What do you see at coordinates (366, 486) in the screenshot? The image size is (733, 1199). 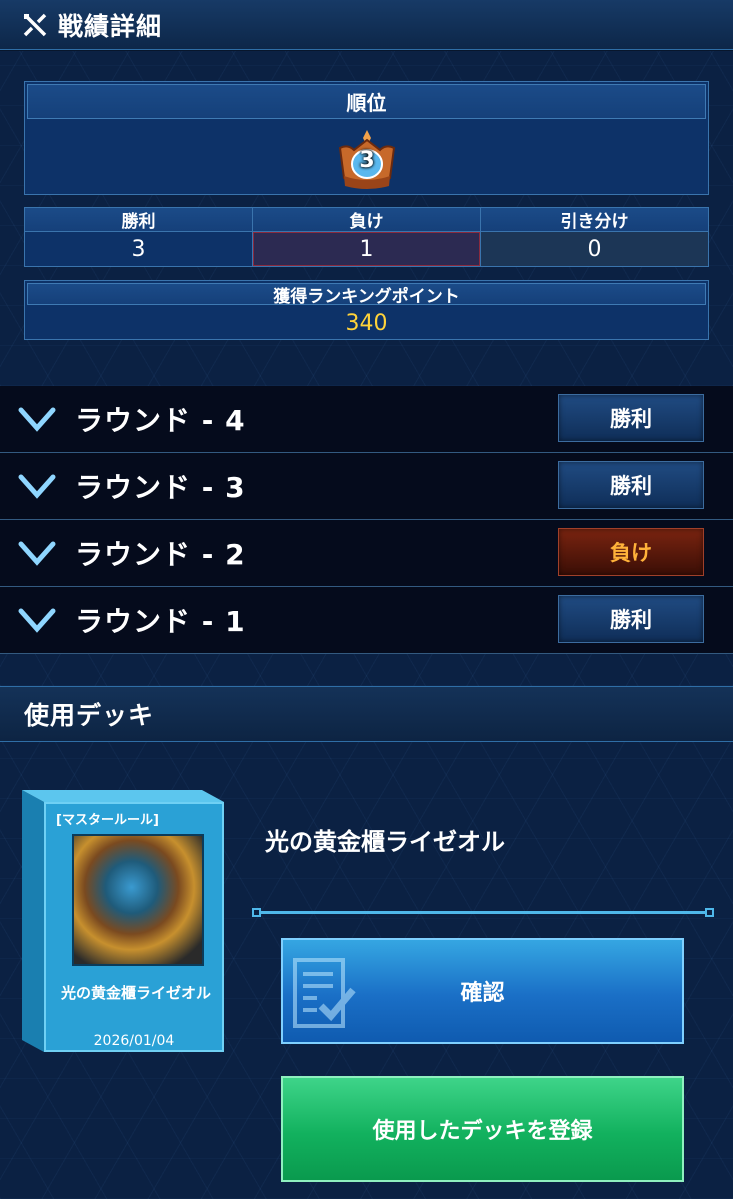 I see `round-row-3: ラウンド - 3 勝利` at bounding box center [366, 486].